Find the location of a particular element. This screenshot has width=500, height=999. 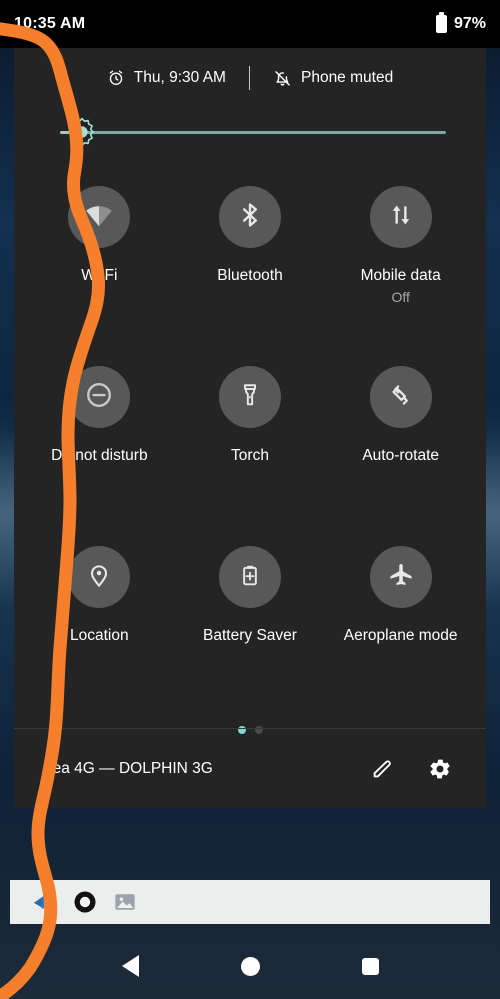

tile-bluetooth-circle is located at coordinates (249, 217).